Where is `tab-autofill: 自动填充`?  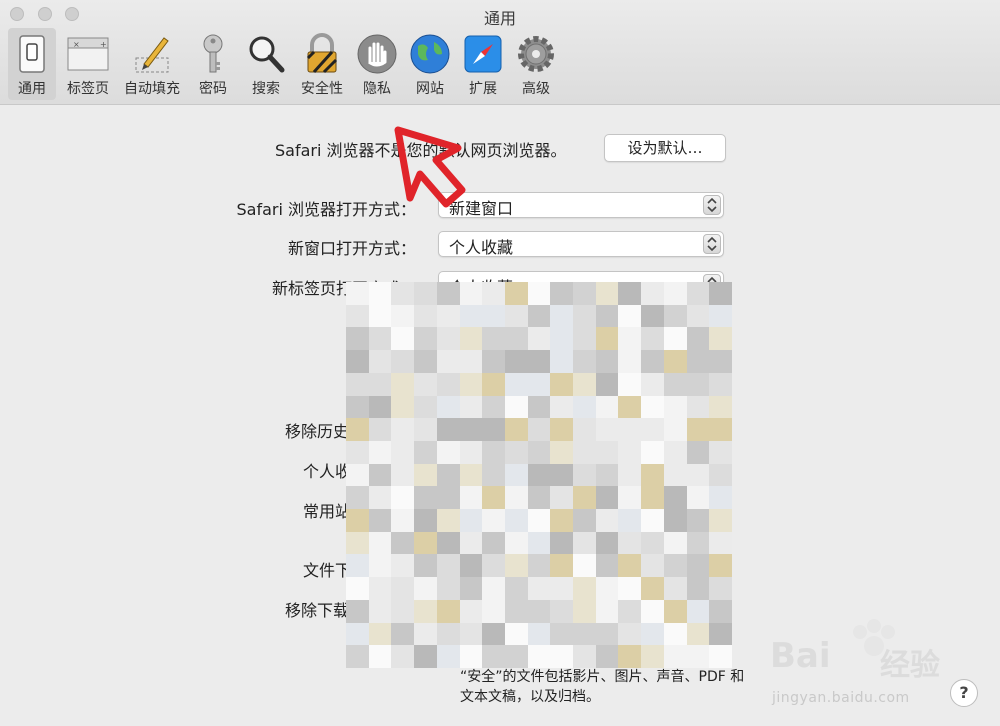 tab-autofill: 自动填充 is located at coordinates (152, 64).